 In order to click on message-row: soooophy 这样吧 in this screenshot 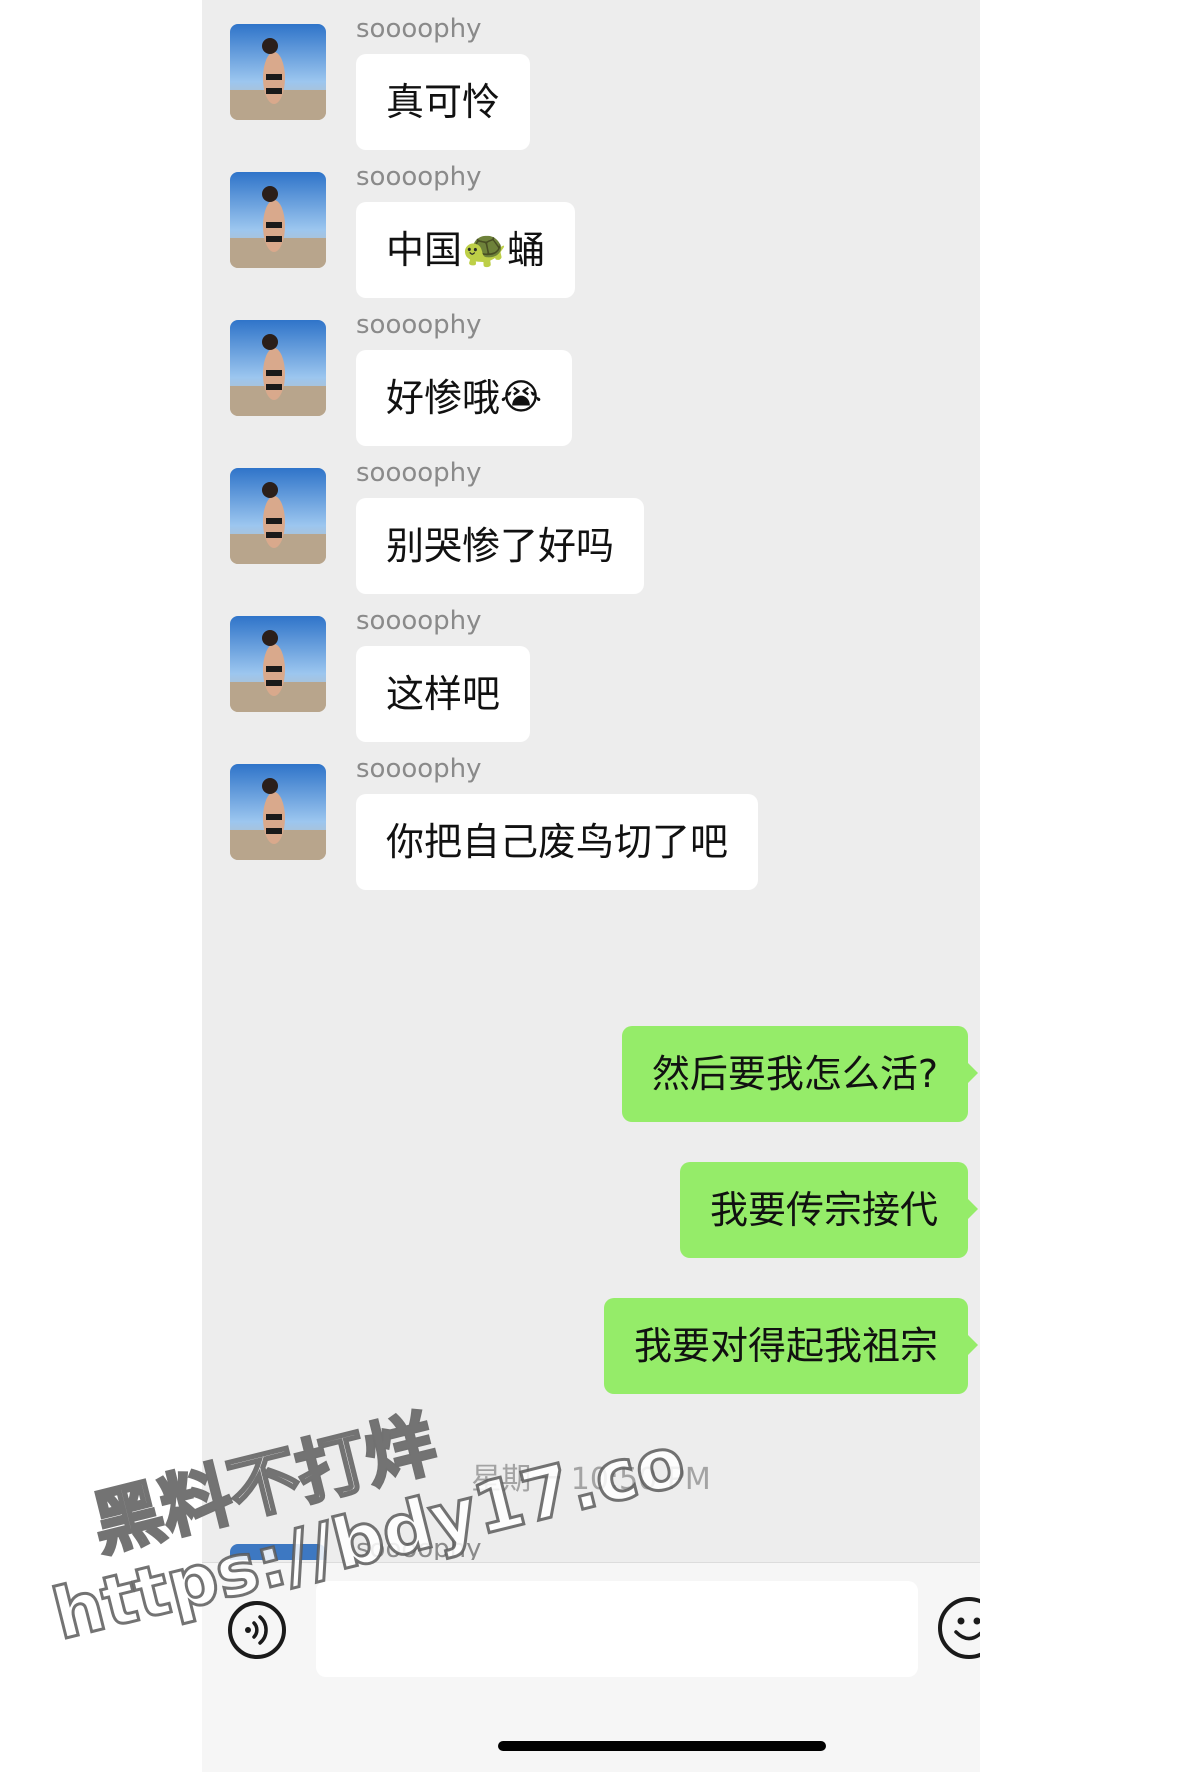, I will do `click(591, 667)`.